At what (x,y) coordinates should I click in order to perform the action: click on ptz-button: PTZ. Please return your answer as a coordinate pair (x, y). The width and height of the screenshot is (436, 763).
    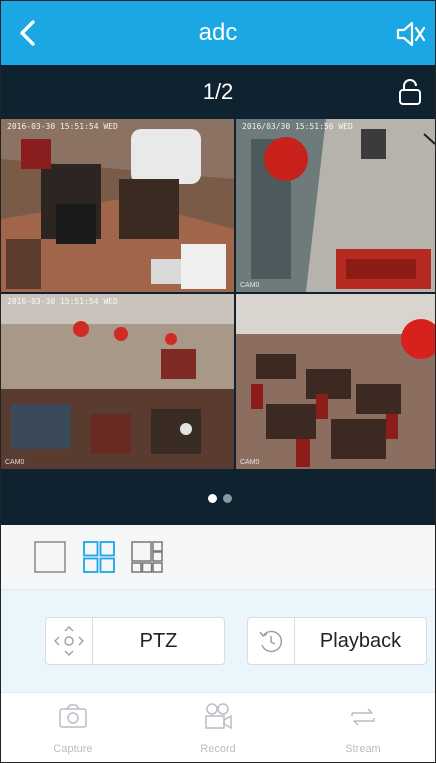
    Looking at the image, I should click on (135, 641).